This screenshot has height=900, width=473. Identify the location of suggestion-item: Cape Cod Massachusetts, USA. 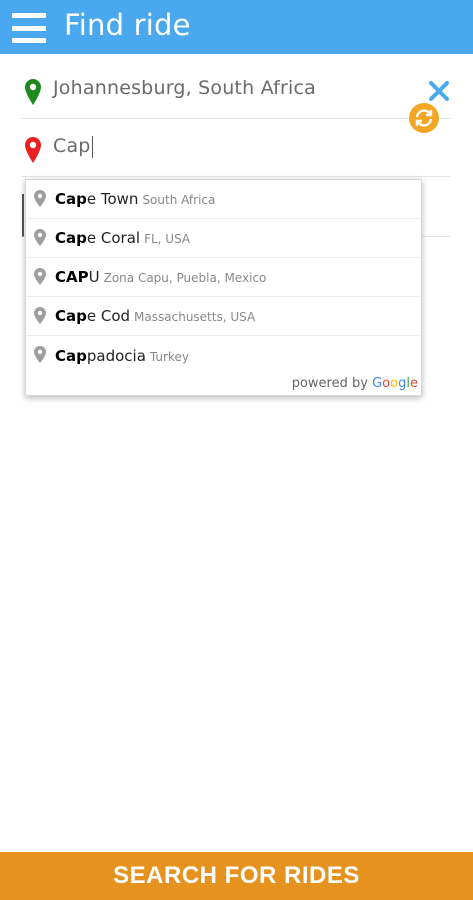
(223, 316).